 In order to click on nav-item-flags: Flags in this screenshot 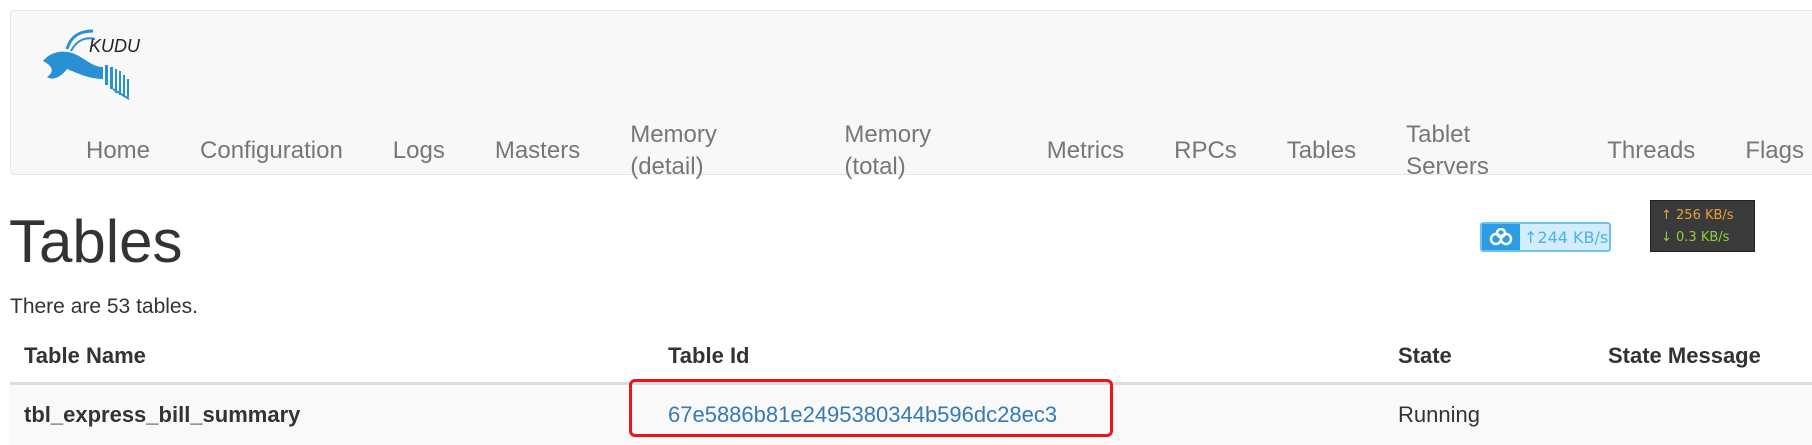, I will do `click(1766, 151)`.